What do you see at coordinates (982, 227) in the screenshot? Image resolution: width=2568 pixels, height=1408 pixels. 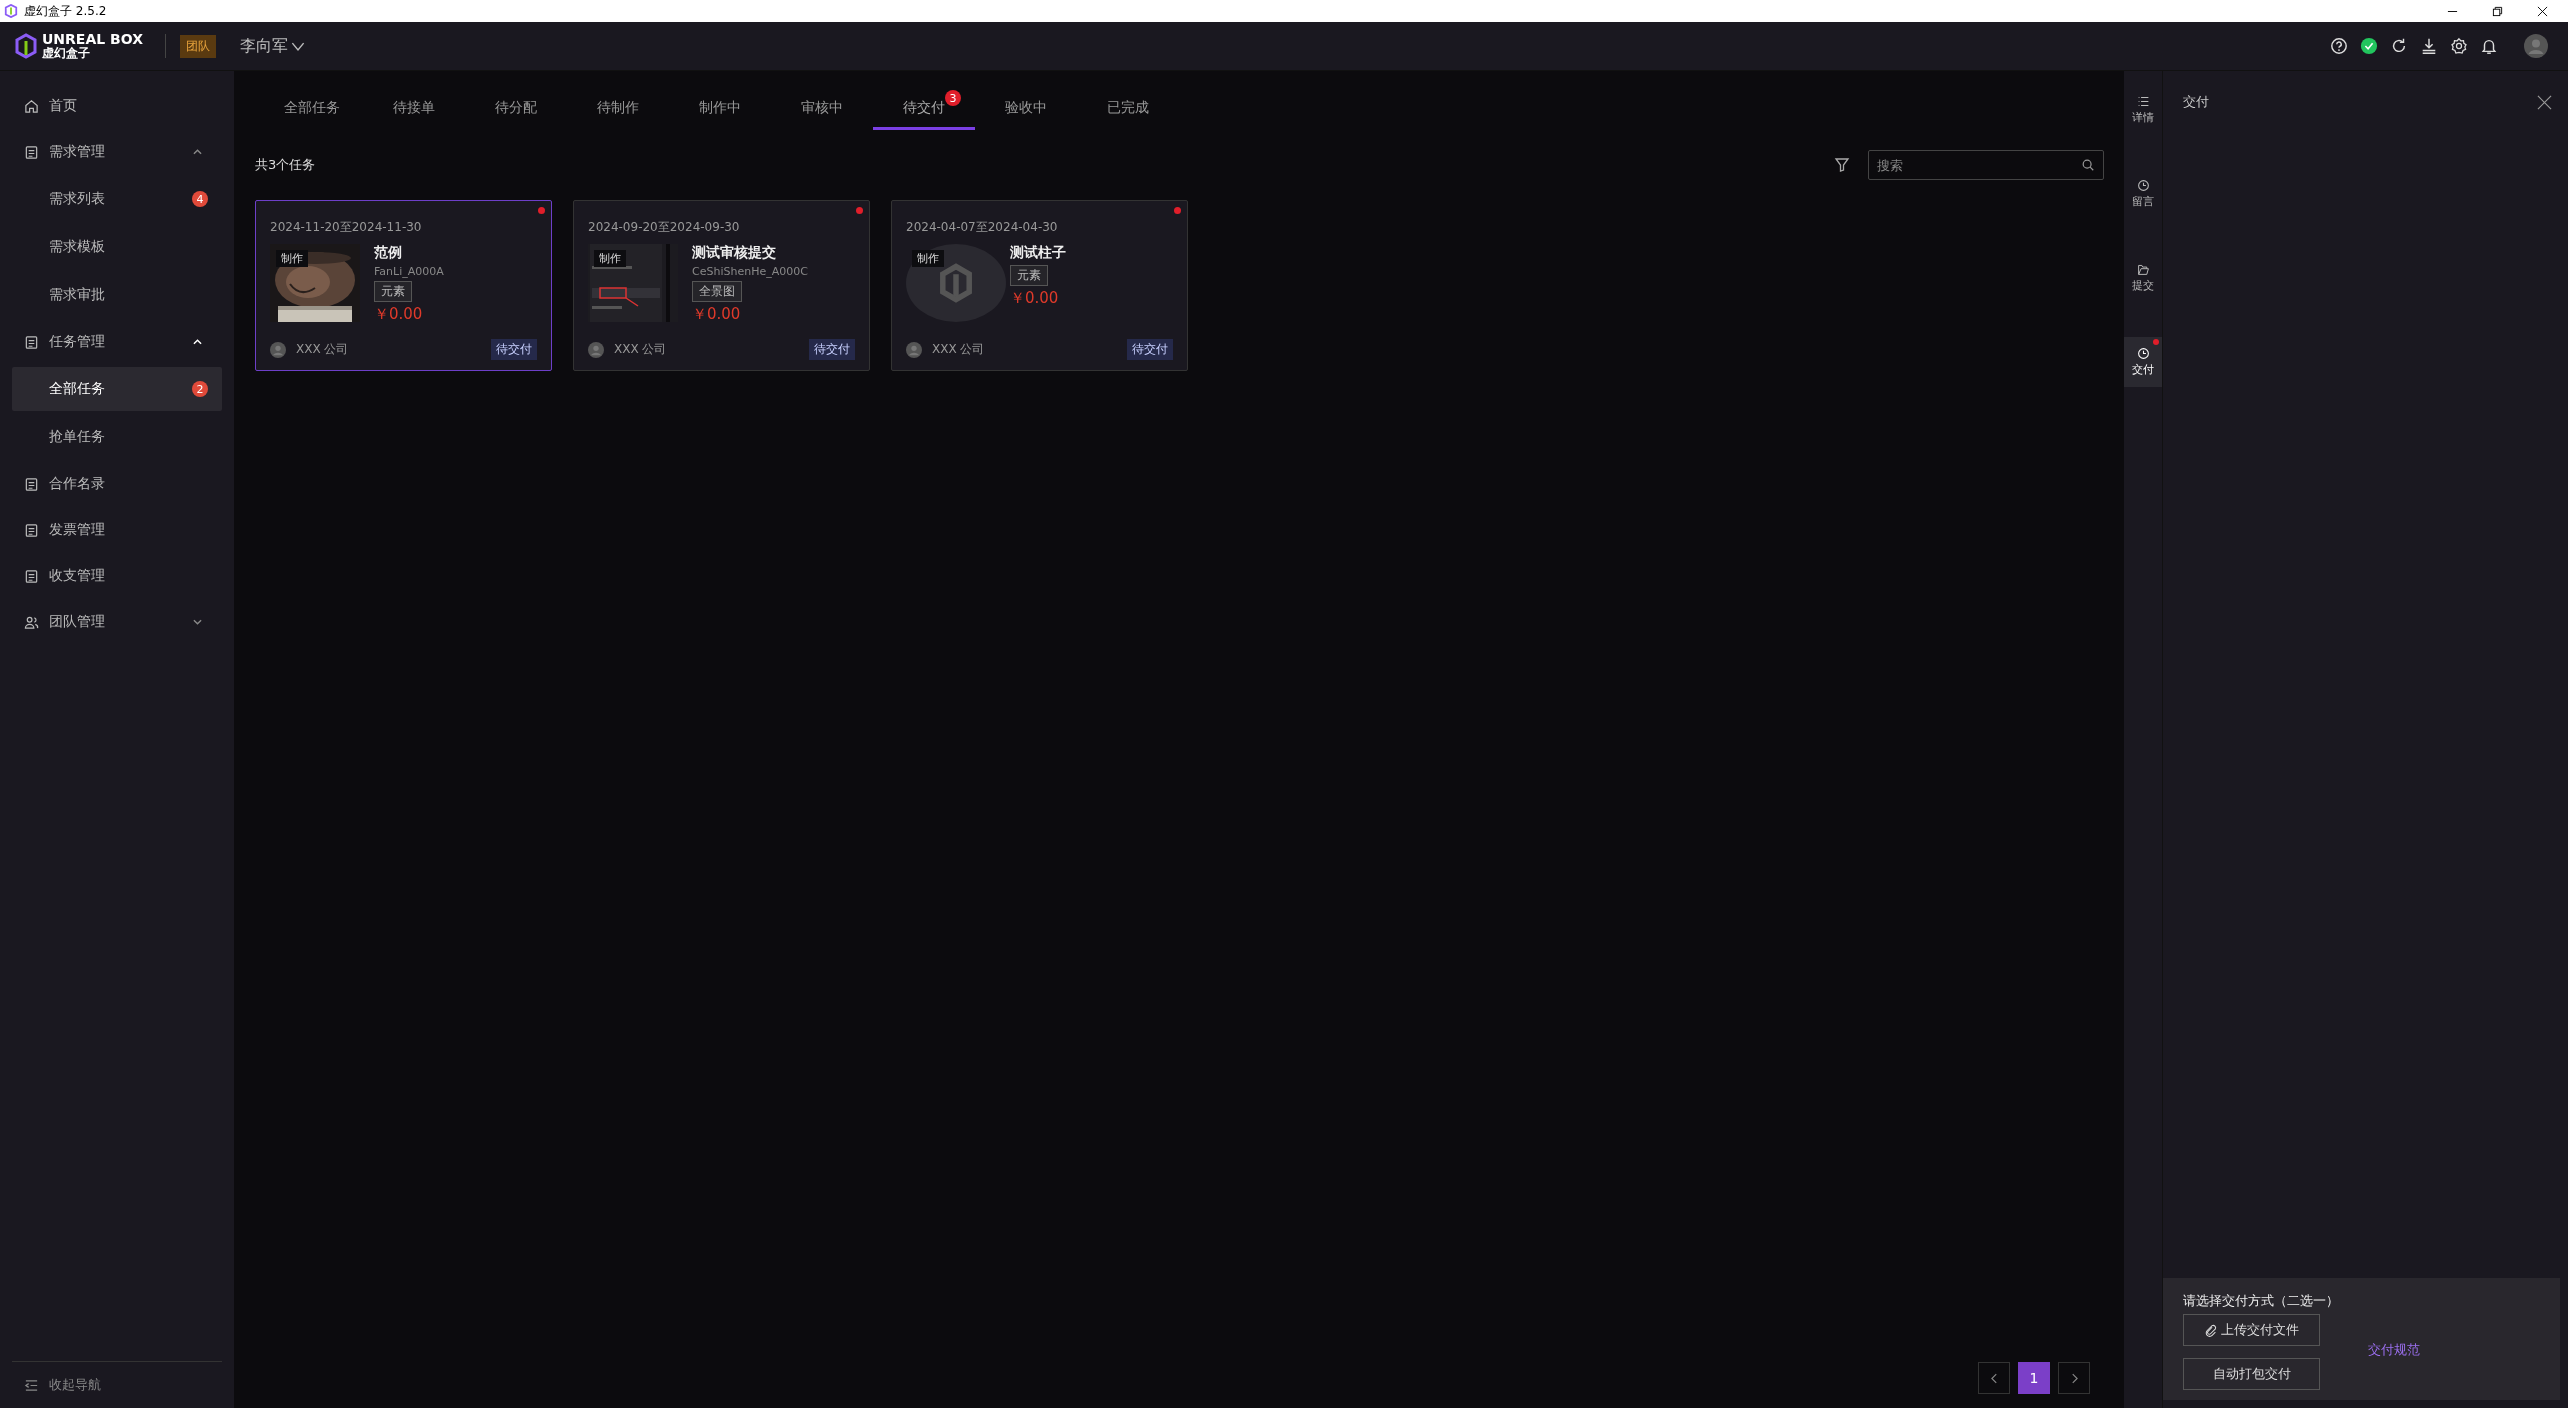 I see `date-range: 2024-04-07至2024-04-30` at bounding box center [982, 227].